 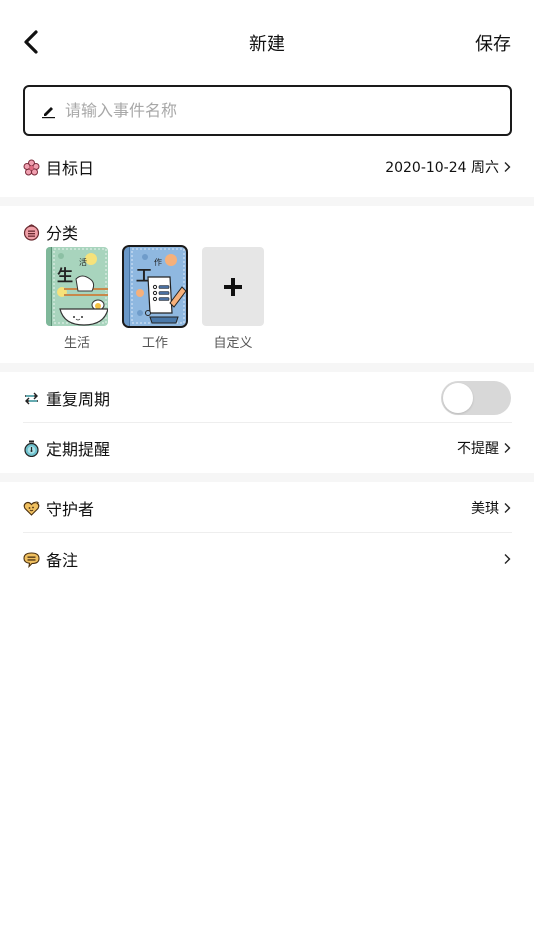 I want to click on plus-icon, so click(x=233, y=286).